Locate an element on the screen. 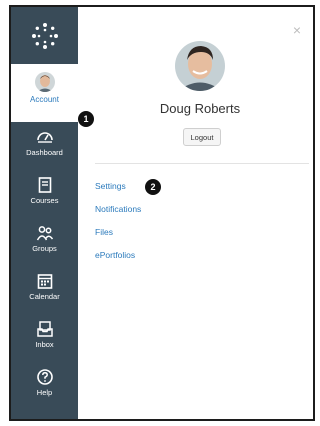  inbox-icon is located at coordinates (44, 329).